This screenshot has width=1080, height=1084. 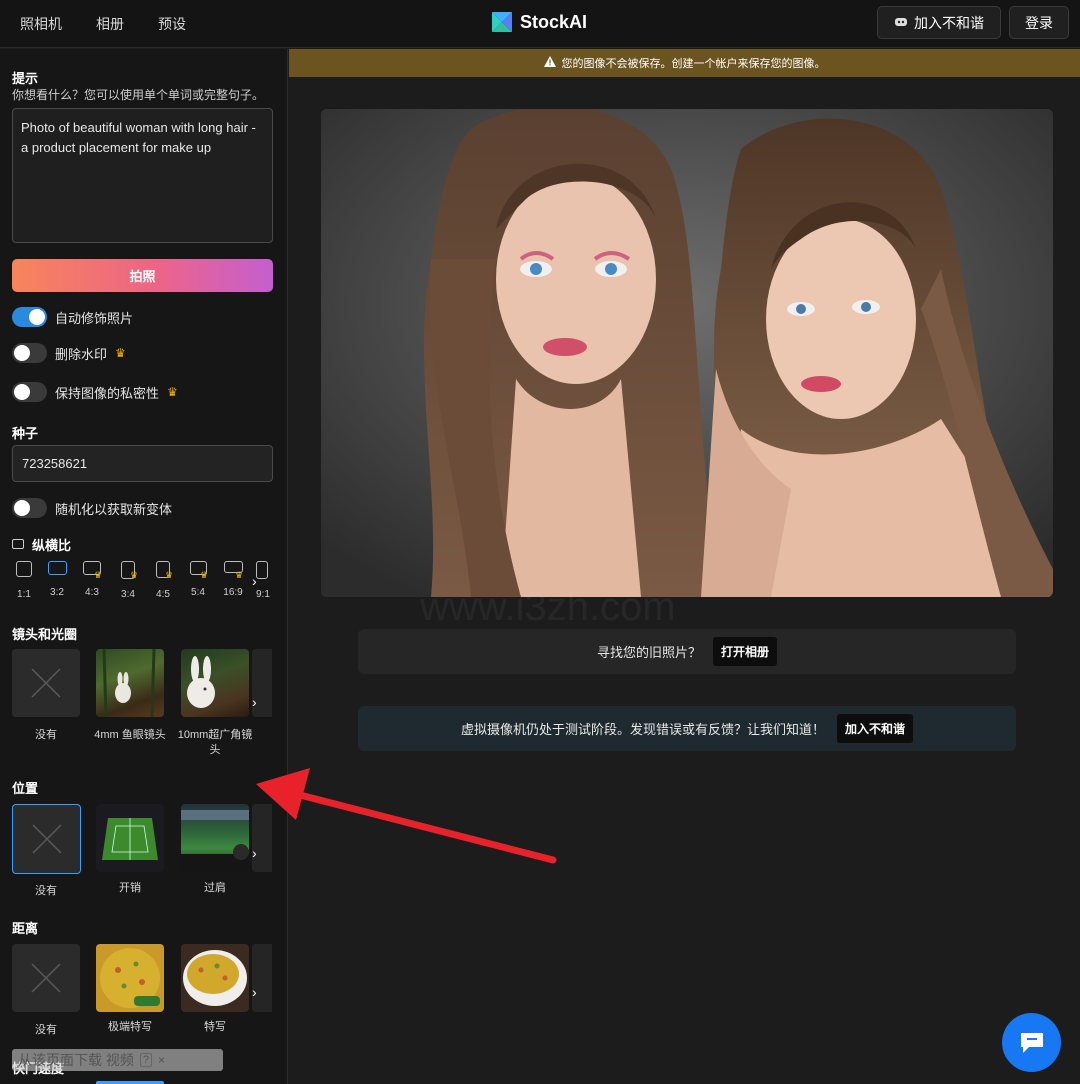 What do you see at coordinates (262, 838) in the screenshot?
I see `location-next-thumb` at bounding box center [262, 838].